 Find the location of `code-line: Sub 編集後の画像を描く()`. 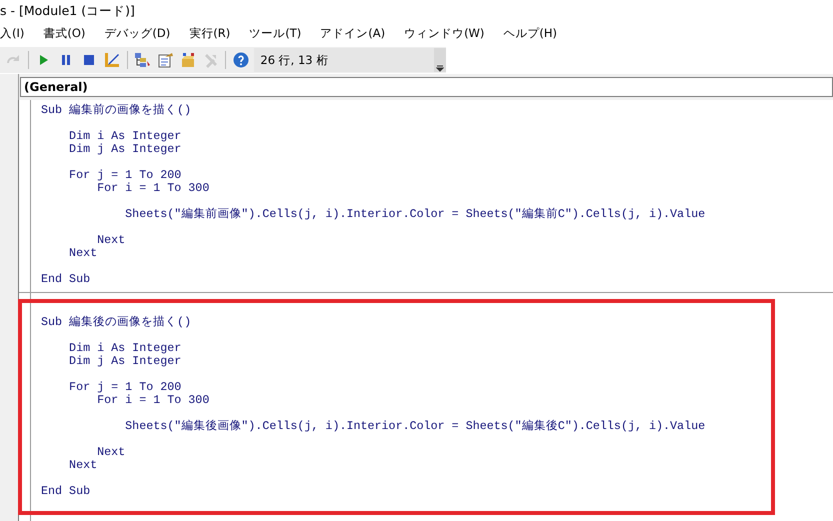

code-line: Sub 編集後の画像を描く() is located at coordinates (116, 322).